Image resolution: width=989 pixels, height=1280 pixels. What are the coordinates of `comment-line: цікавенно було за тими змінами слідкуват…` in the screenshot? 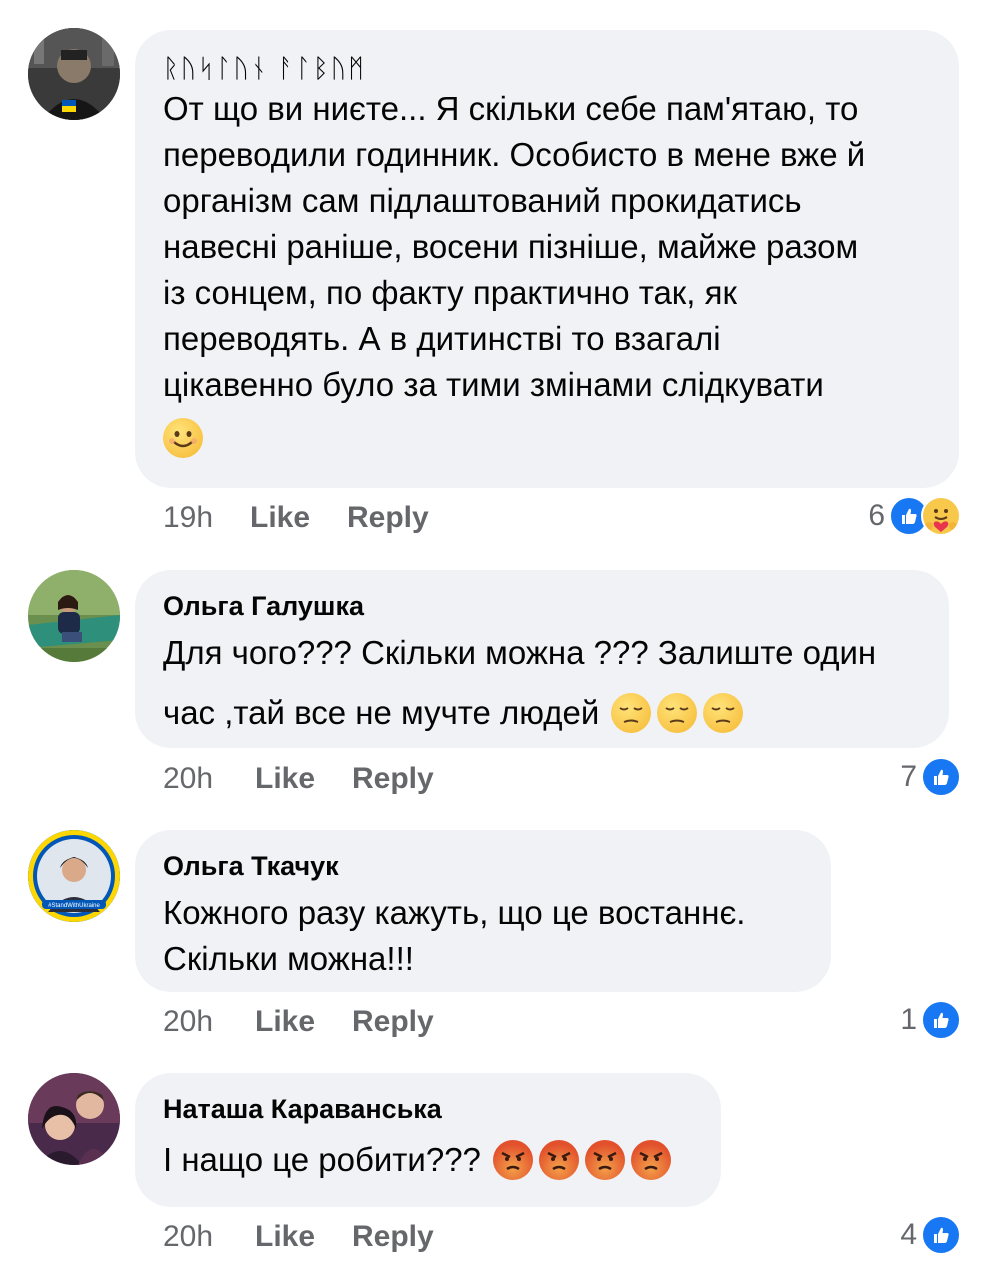 It's located at (493, 384).